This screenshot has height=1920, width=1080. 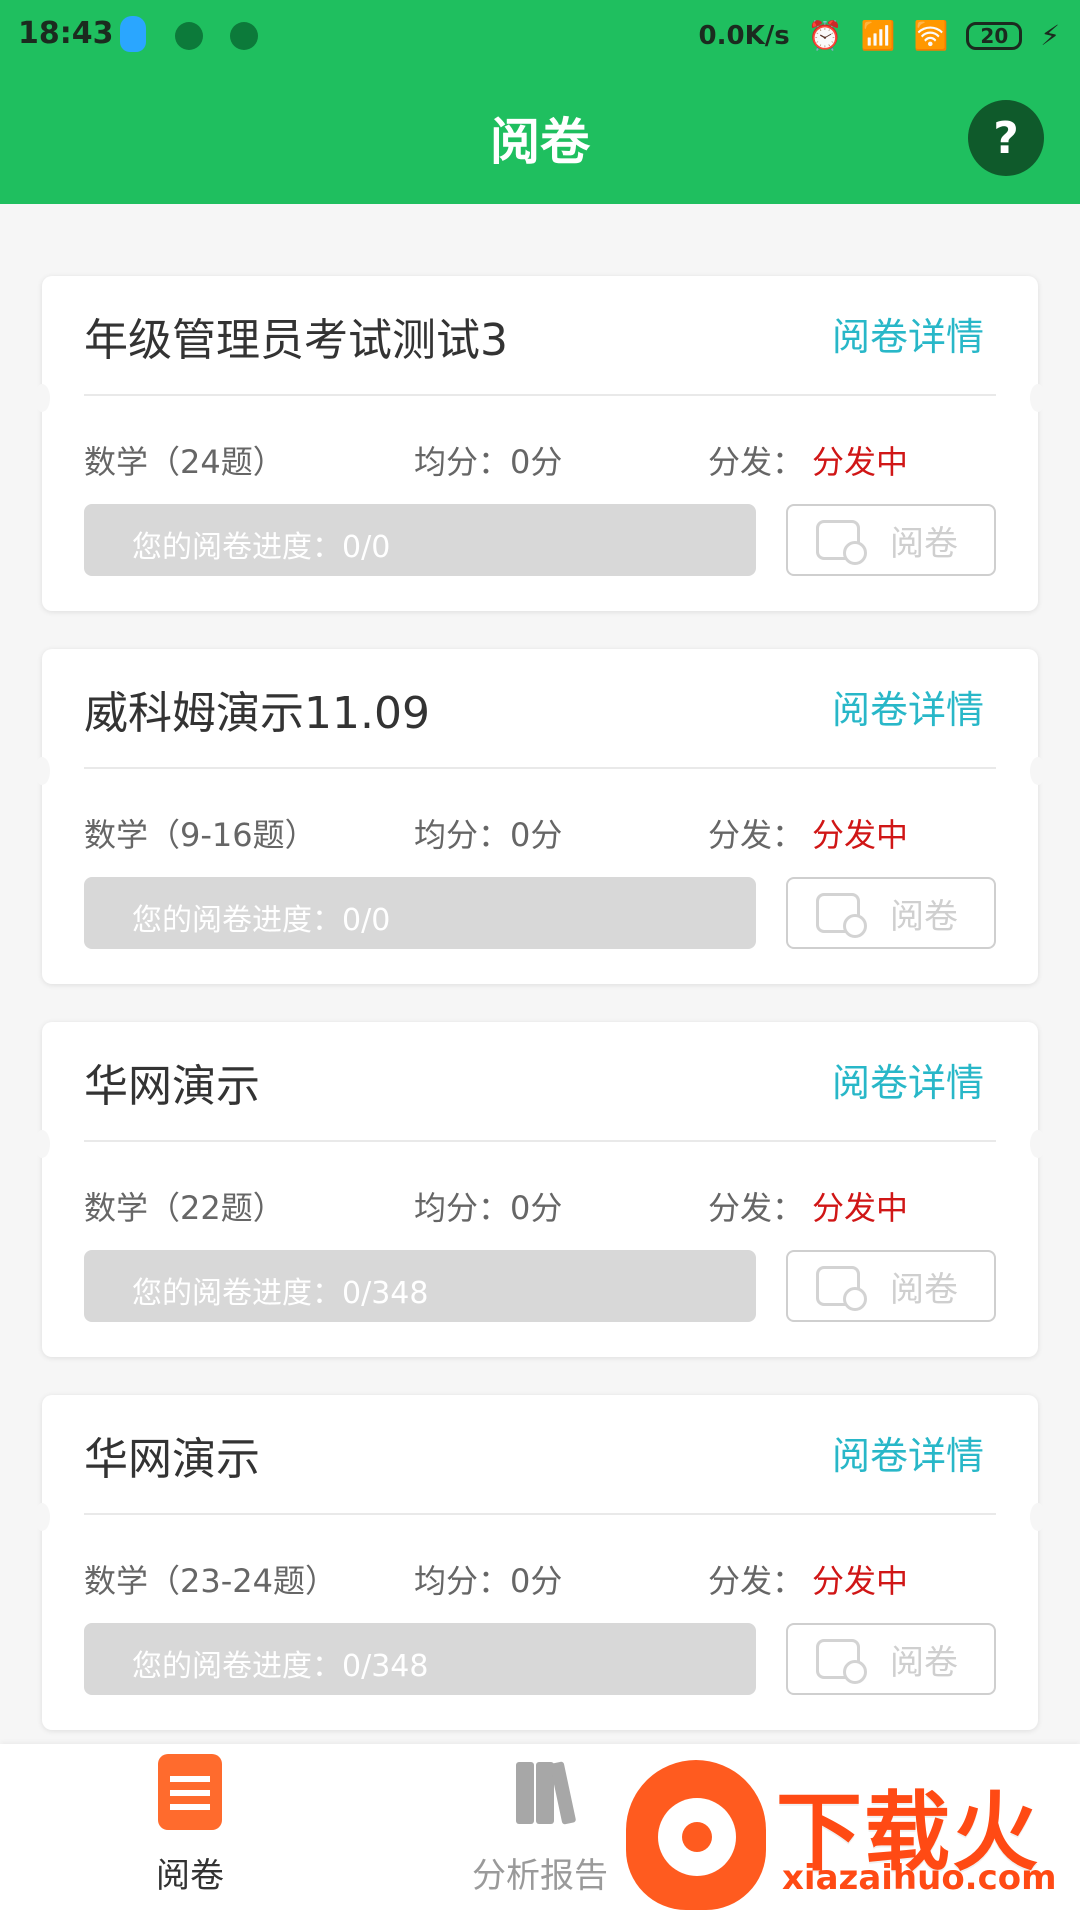 I want to click on exam-meta-row: 数学（23-24题） 均分：0分 分发： 分发中, so click(x=540, y=1579).